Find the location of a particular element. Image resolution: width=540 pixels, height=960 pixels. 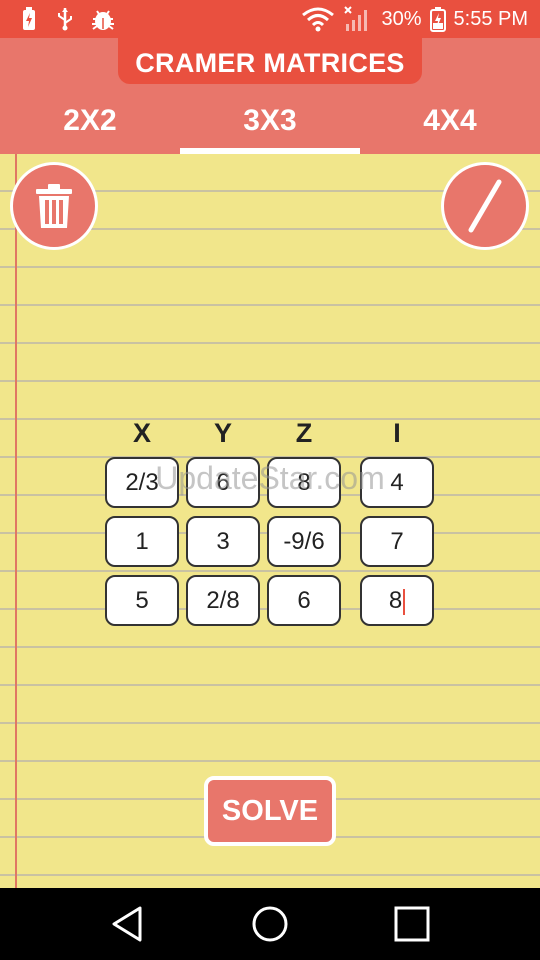

app-header: CRAMER MATRICES 2X2 3X3 4X4 is located at coordinates (270, 96).